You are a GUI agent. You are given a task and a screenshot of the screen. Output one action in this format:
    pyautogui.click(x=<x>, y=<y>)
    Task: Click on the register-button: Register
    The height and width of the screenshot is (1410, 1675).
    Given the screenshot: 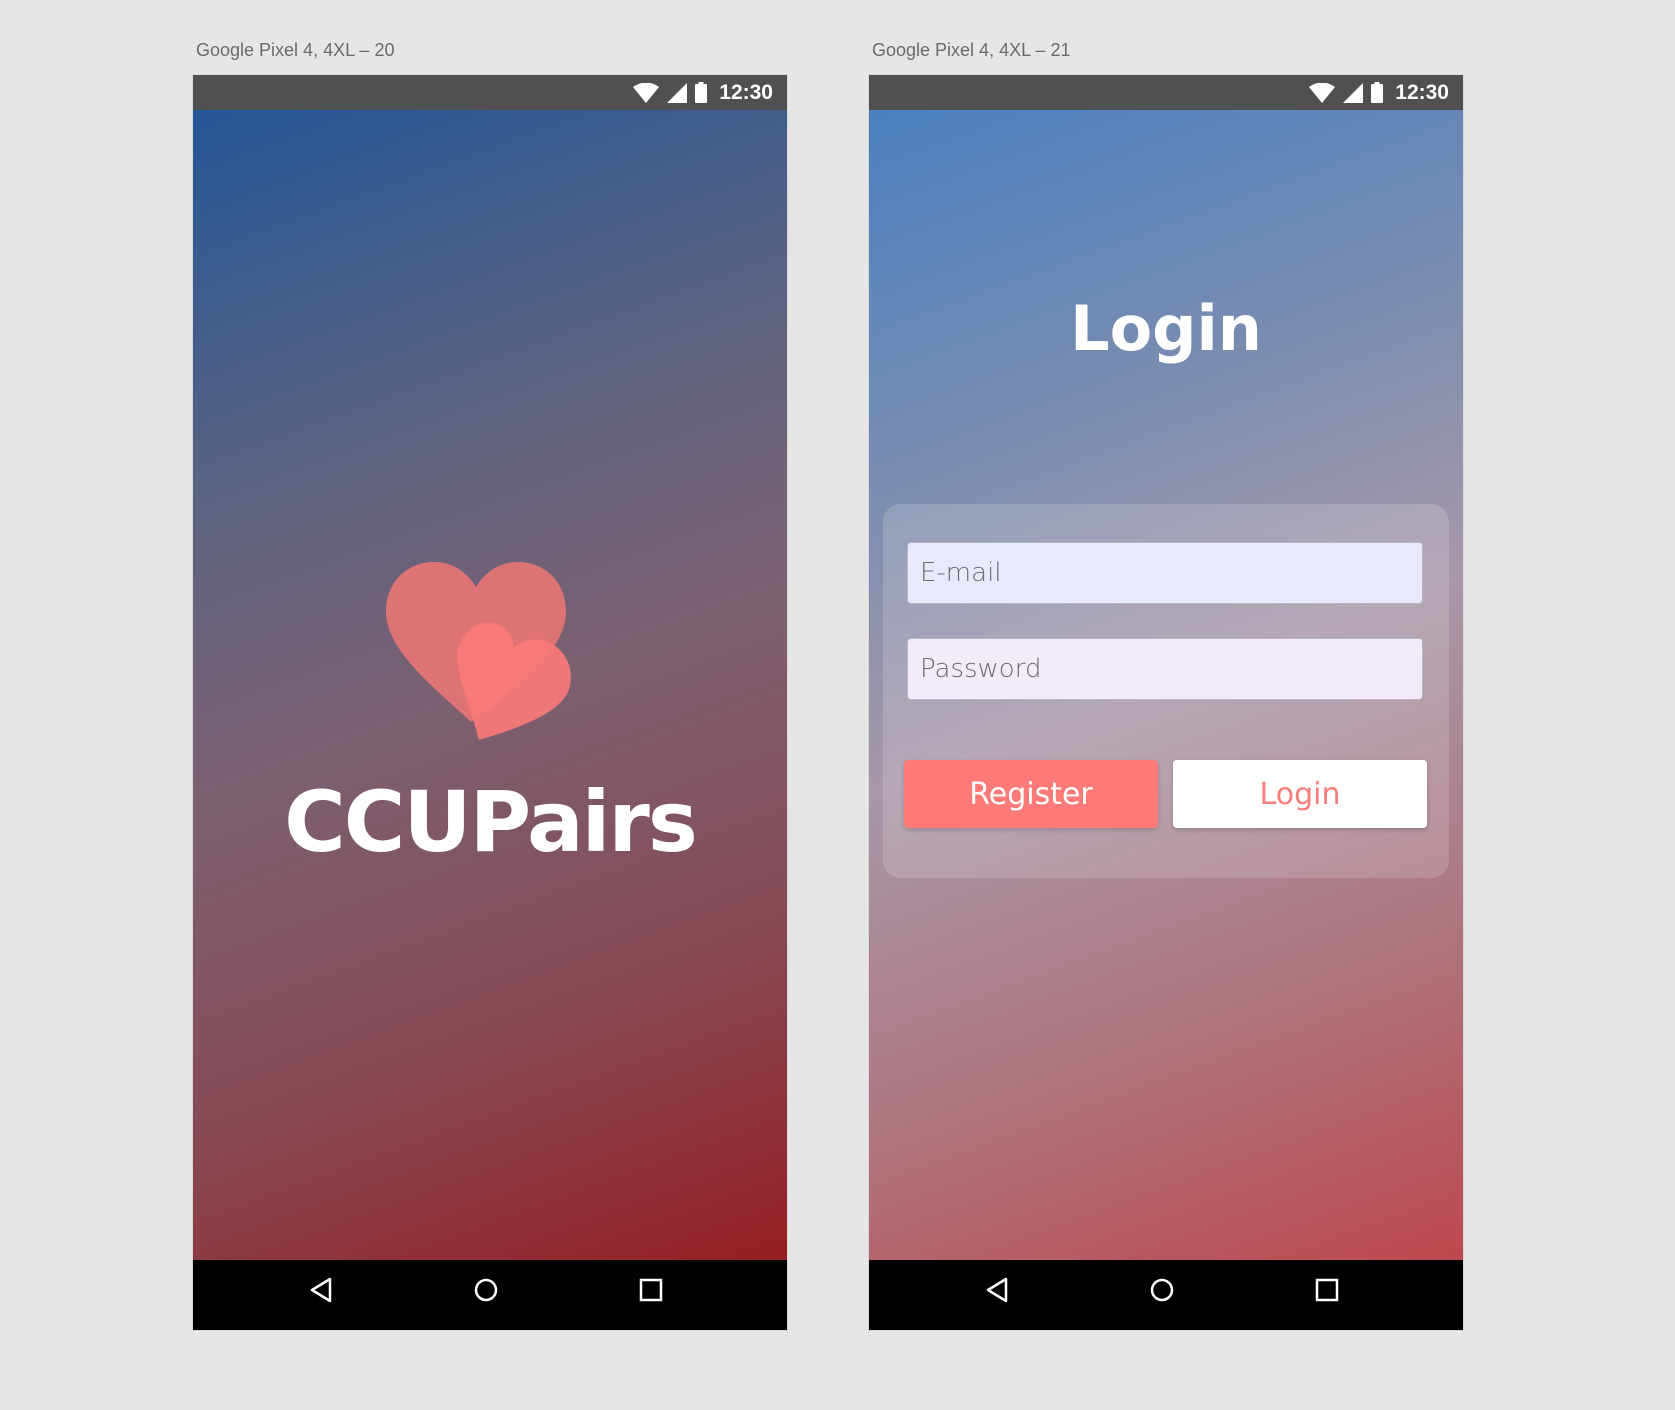 What is the action you would take?
    pyautogui.click(x=1031, y=794)
    